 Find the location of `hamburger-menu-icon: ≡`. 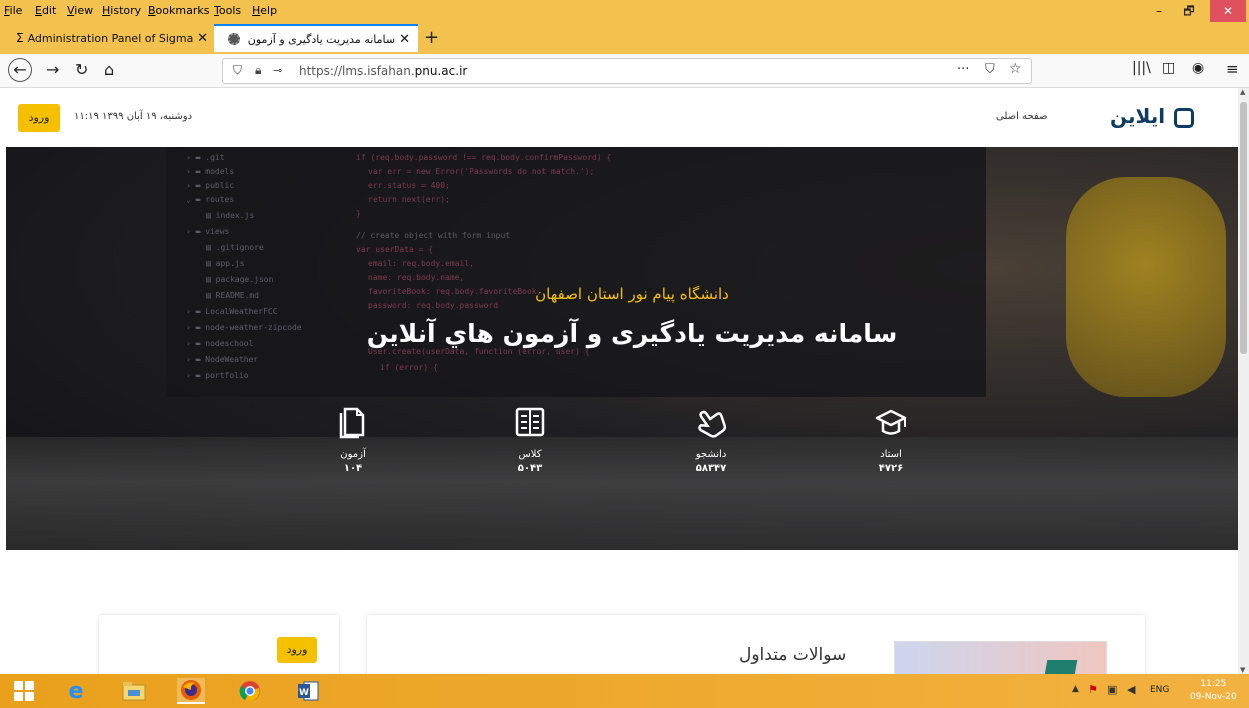

hamburger-menu-icon: ≡ is located at coordinates (1232, 69).